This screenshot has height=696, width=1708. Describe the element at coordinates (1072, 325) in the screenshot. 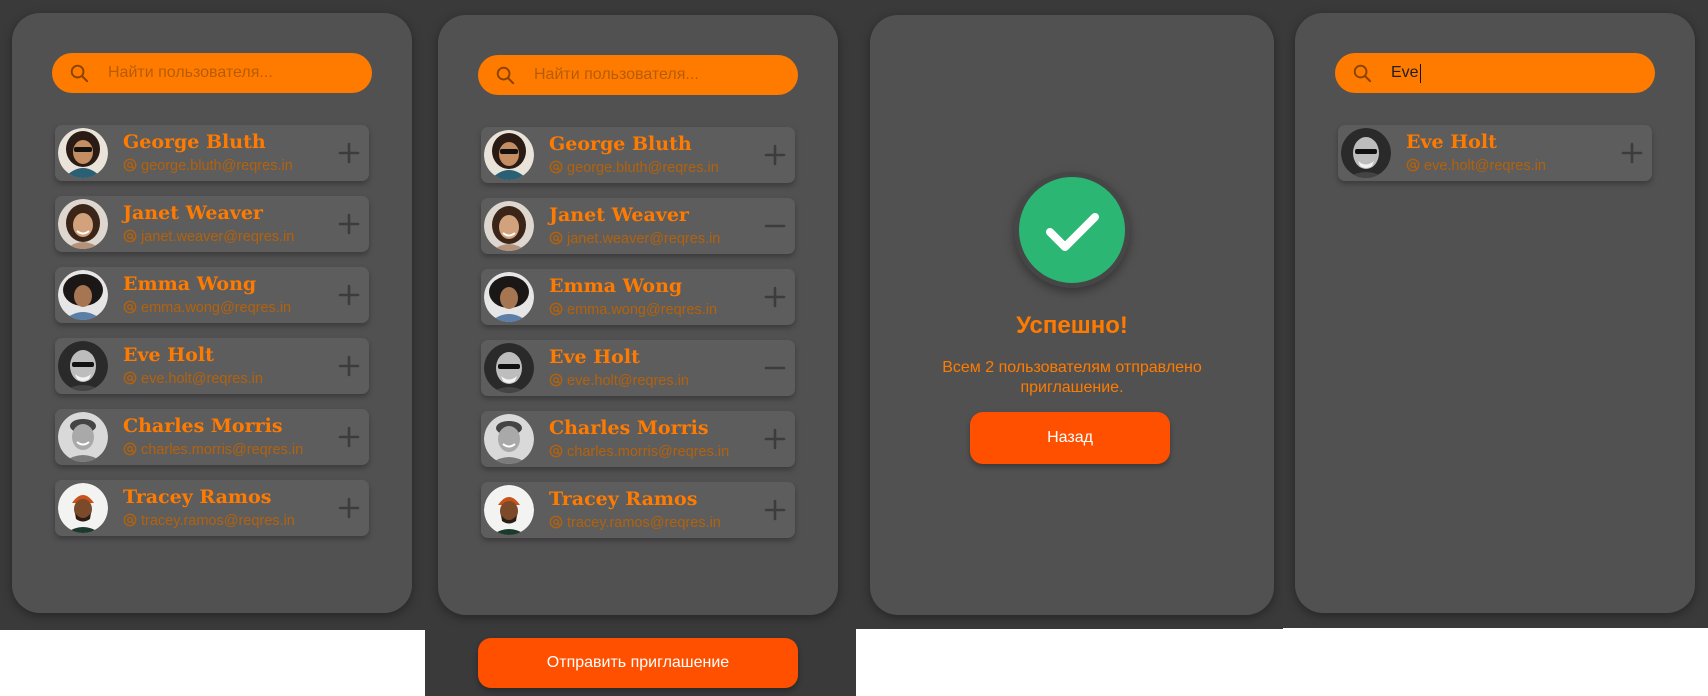

I see `success-title: Успешно!` at that location.